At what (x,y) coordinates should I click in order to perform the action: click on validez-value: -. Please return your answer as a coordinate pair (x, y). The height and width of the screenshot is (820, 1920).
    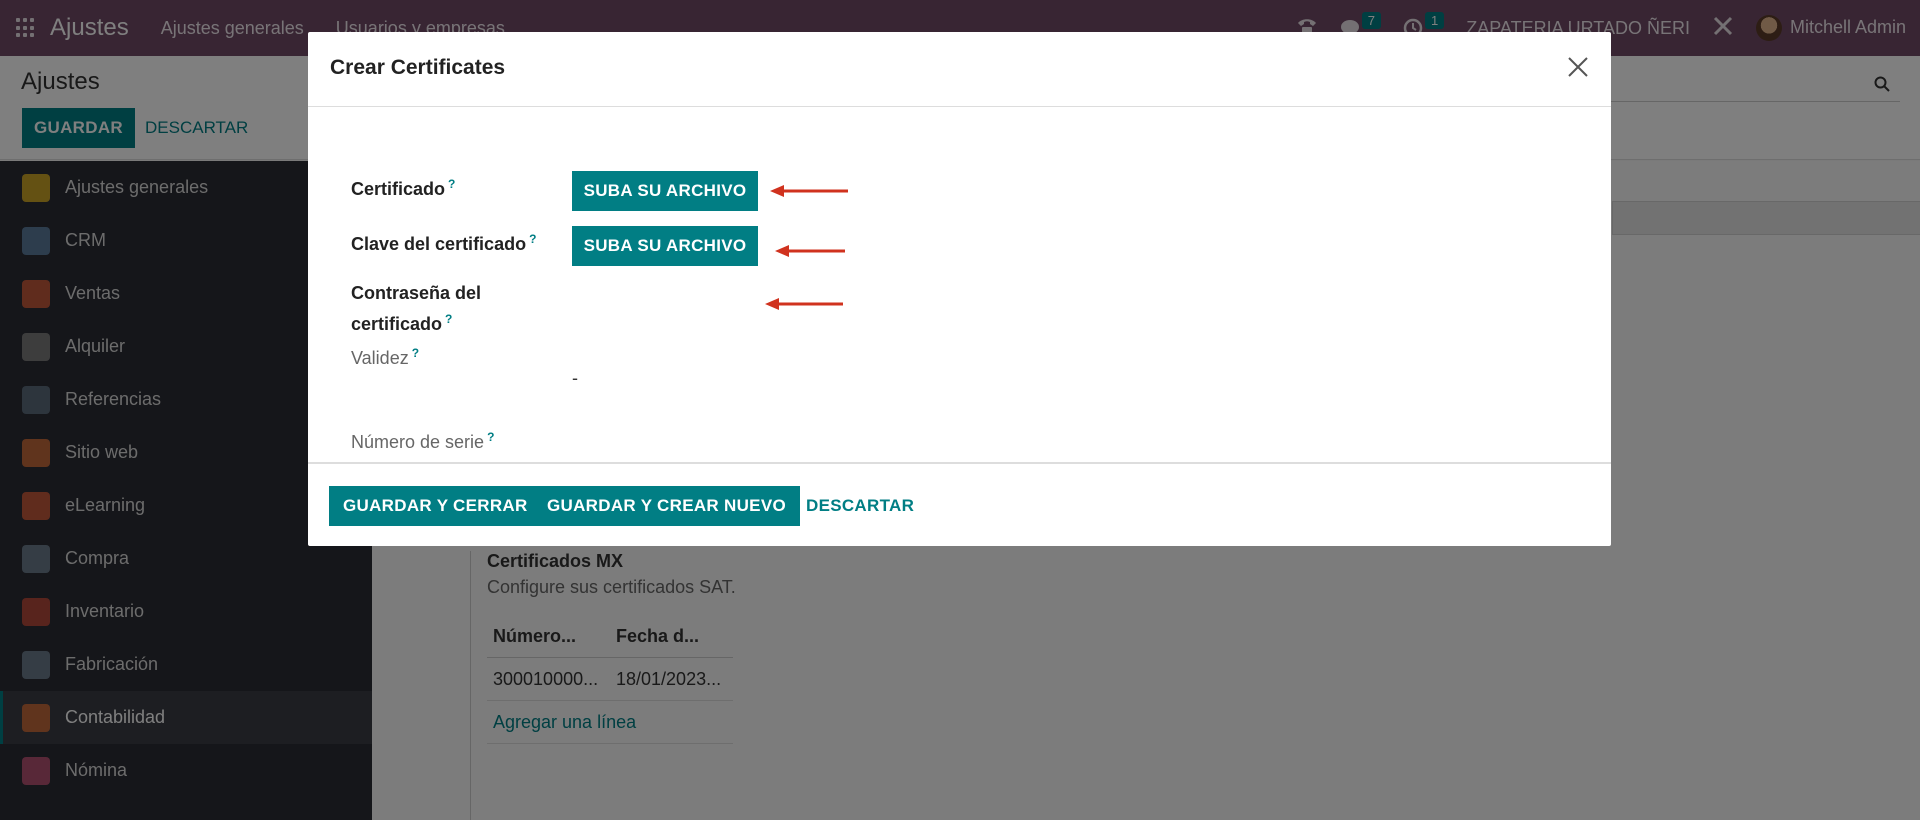
    Looking at the image, I should click on (575, 378).